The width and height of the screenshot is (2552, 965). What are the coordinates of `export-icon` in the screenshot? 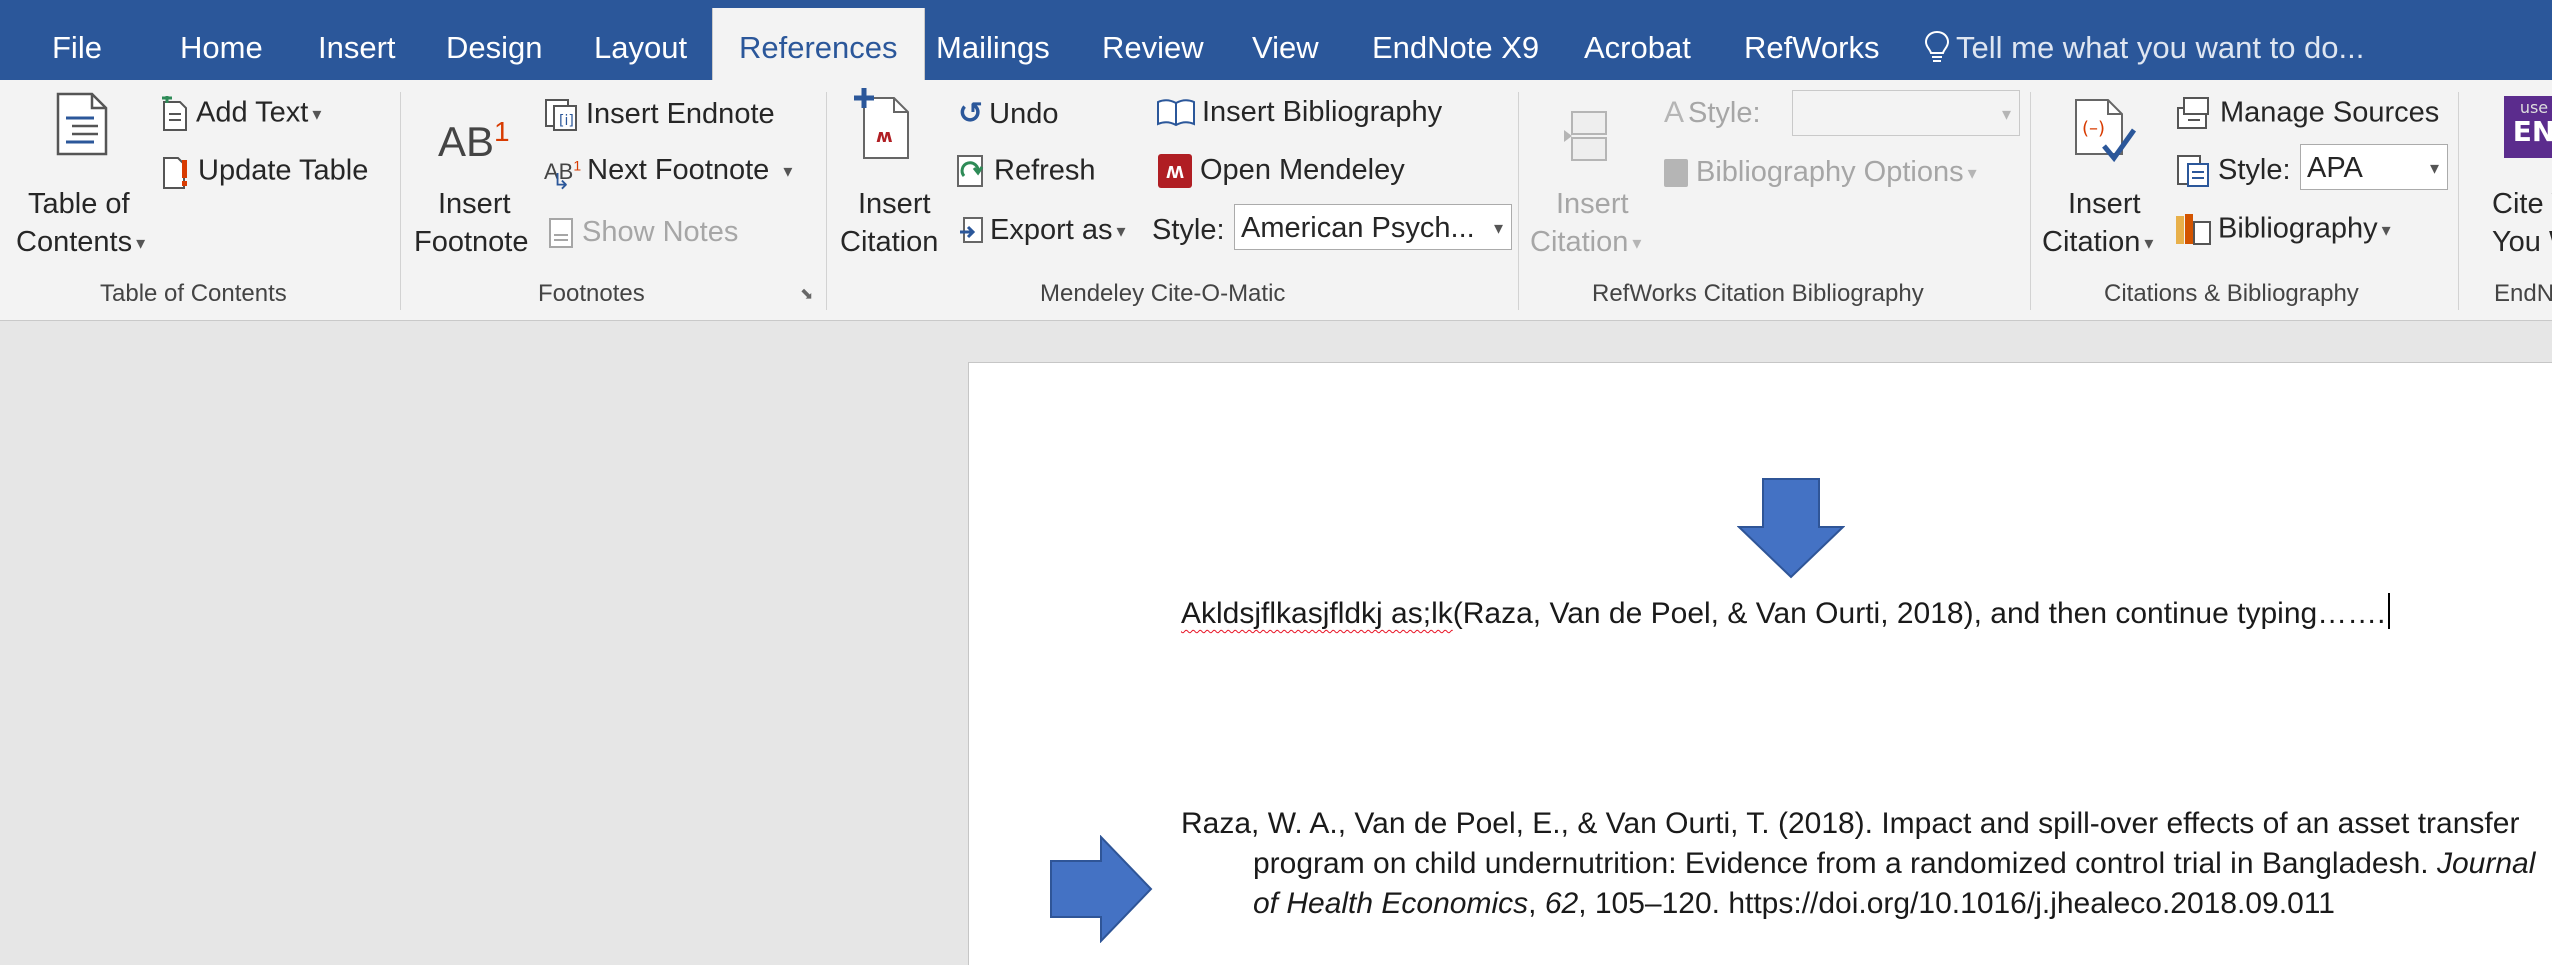 It's located at (971, 230).